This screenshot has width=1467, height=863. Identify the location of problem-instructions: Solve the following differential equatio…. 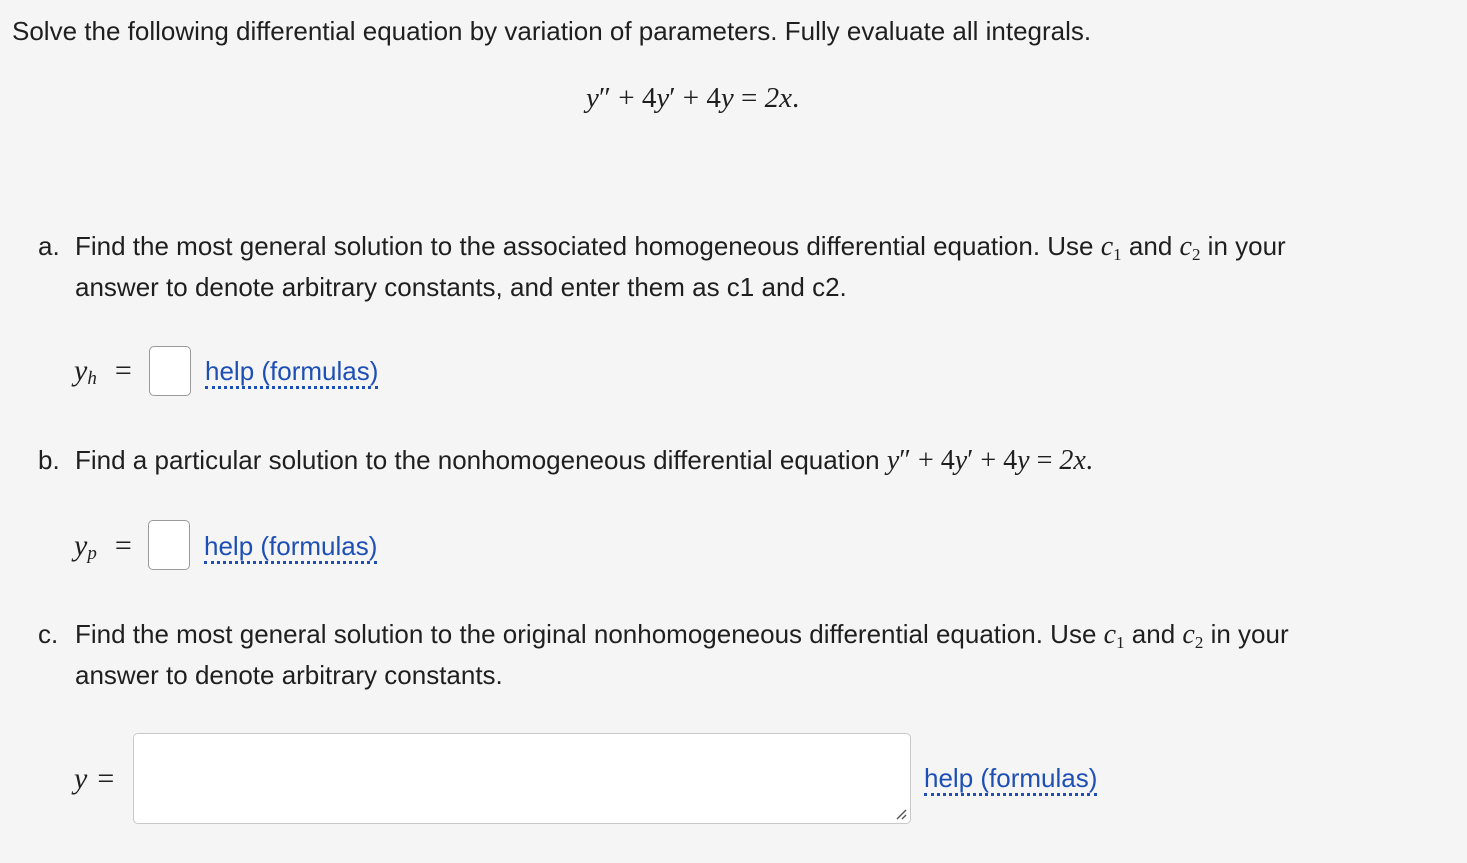
(552, 31).